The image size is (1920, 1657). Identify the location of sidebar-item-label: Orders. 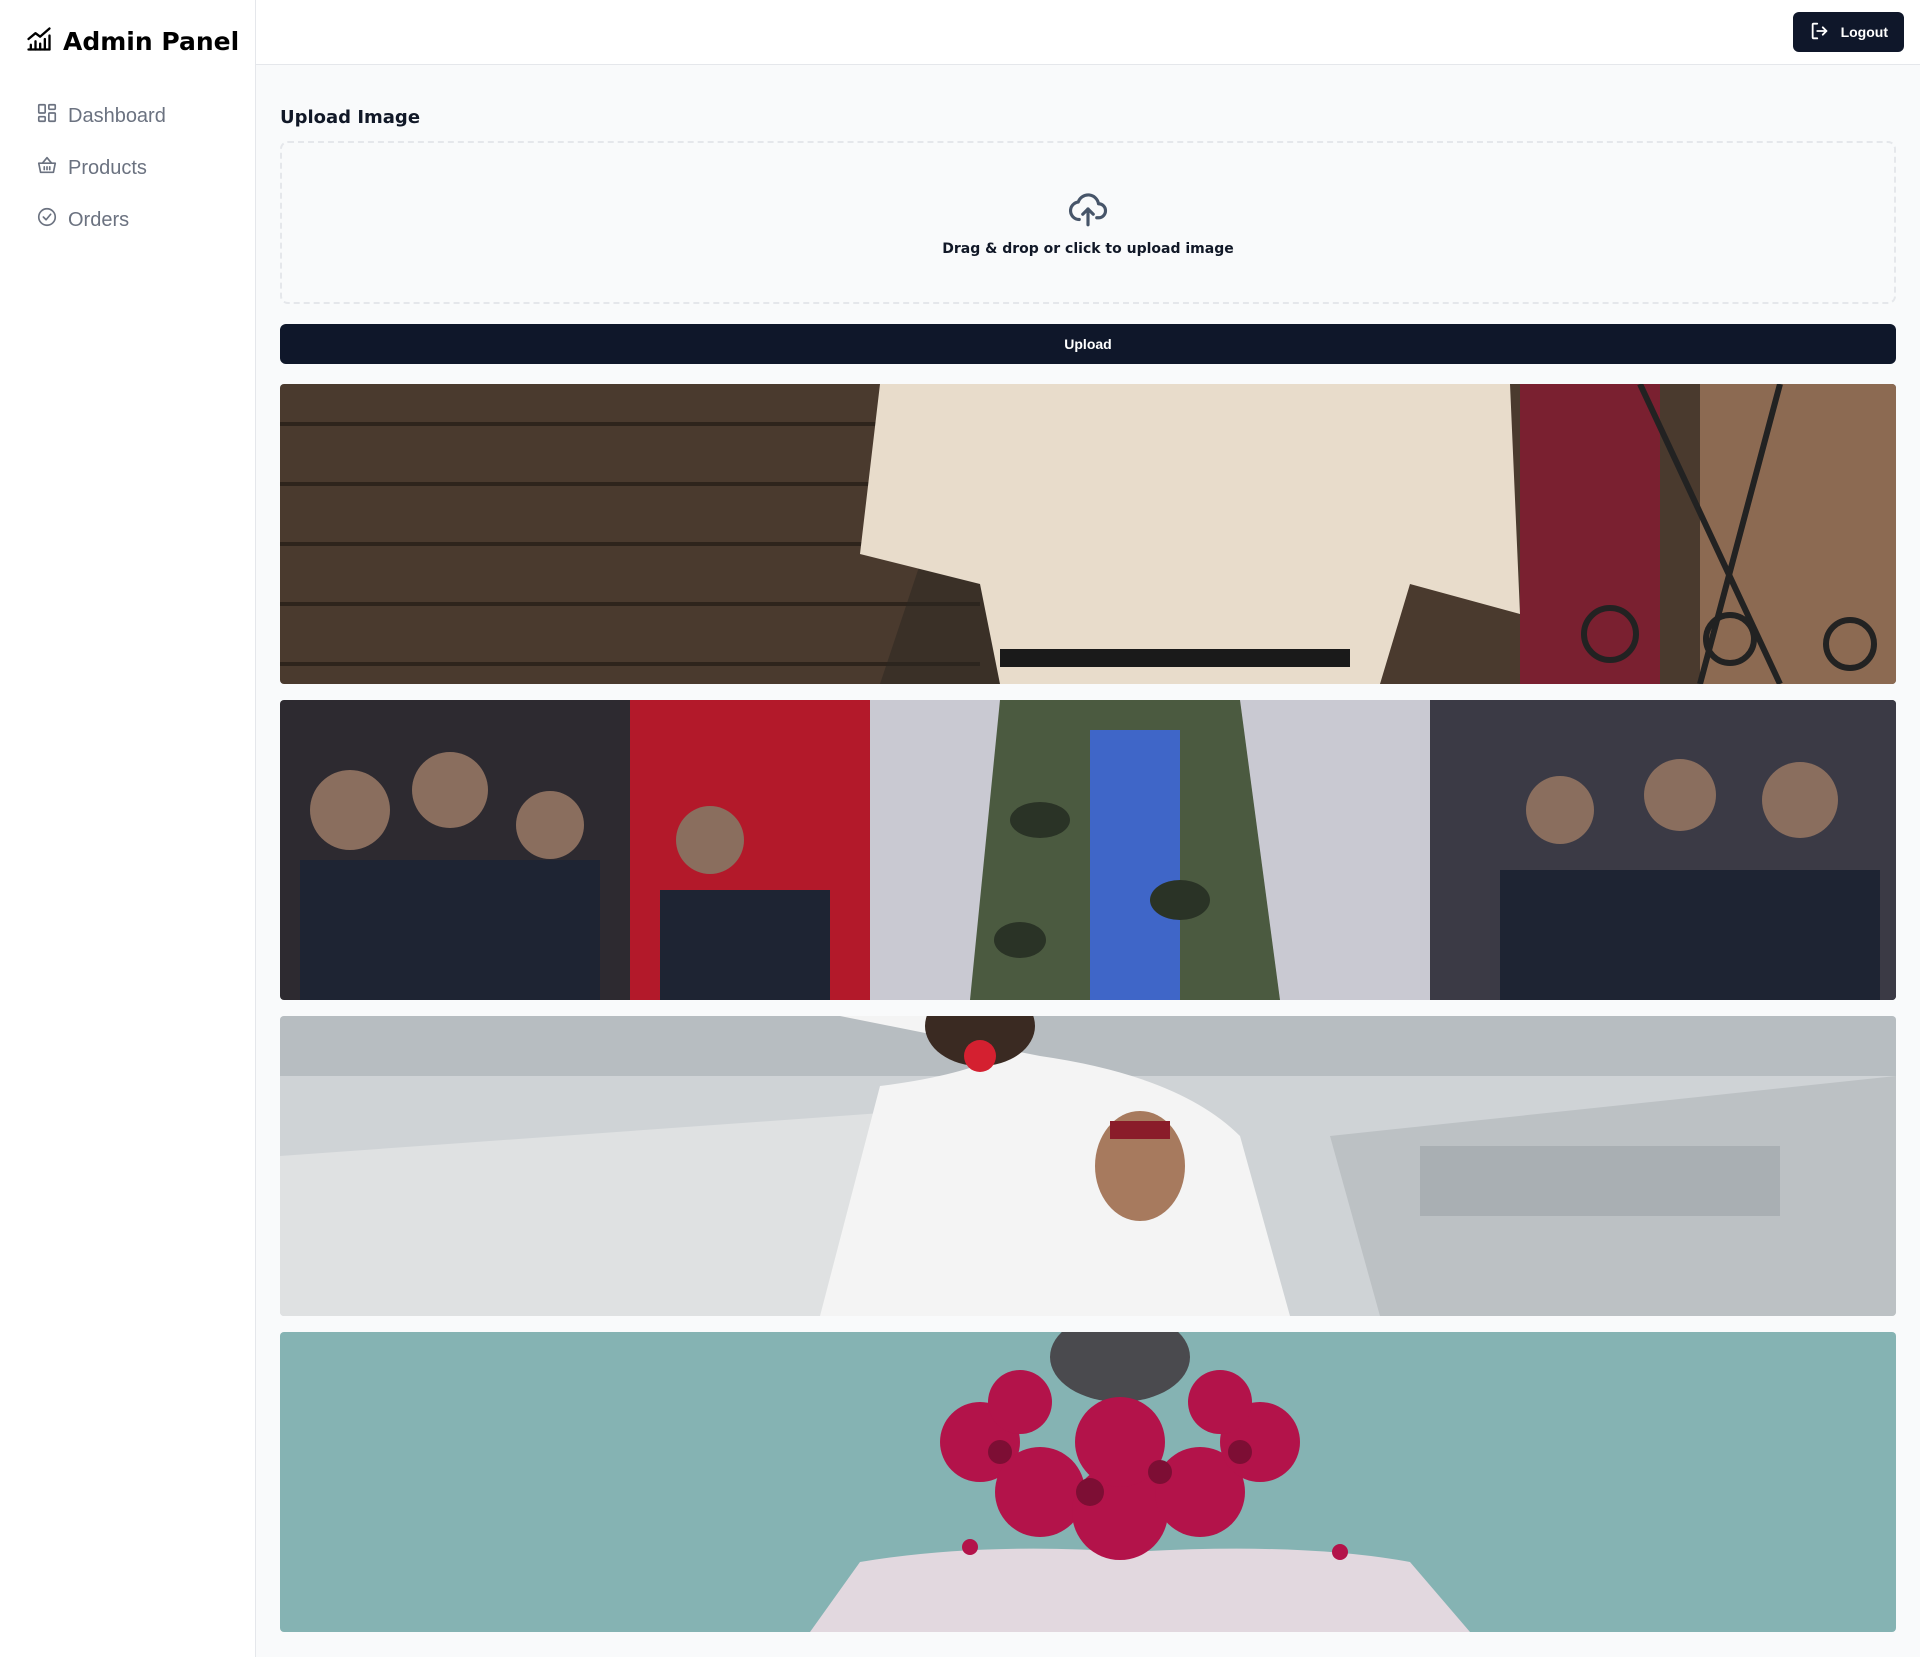
(99, 219).